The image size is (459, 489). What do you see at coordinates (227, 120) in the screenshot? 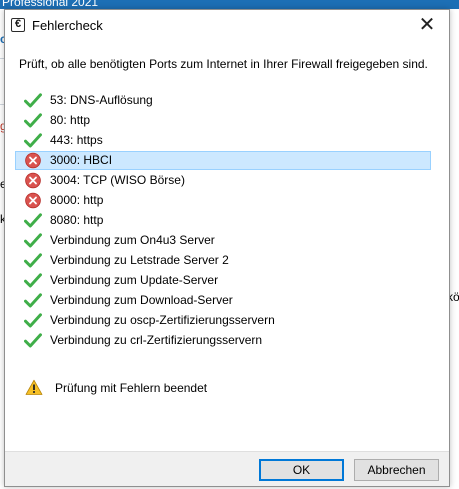
I see `check-item: 80: http` at bounding box center [227, 120].